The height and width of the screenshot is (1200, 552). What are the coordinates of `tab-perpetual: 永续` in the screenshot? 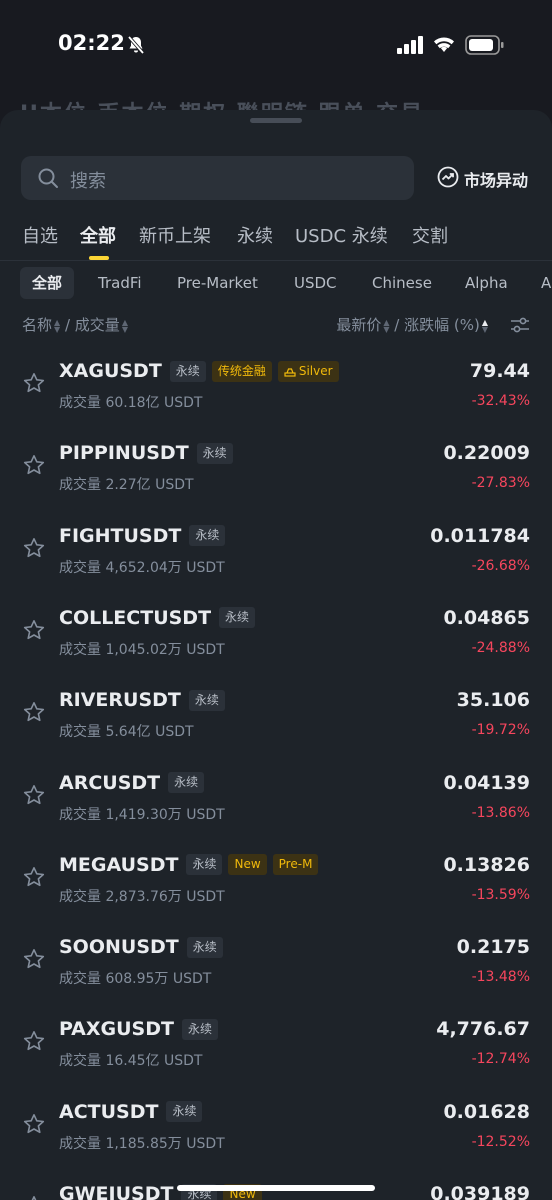 It's located at (255, 235).